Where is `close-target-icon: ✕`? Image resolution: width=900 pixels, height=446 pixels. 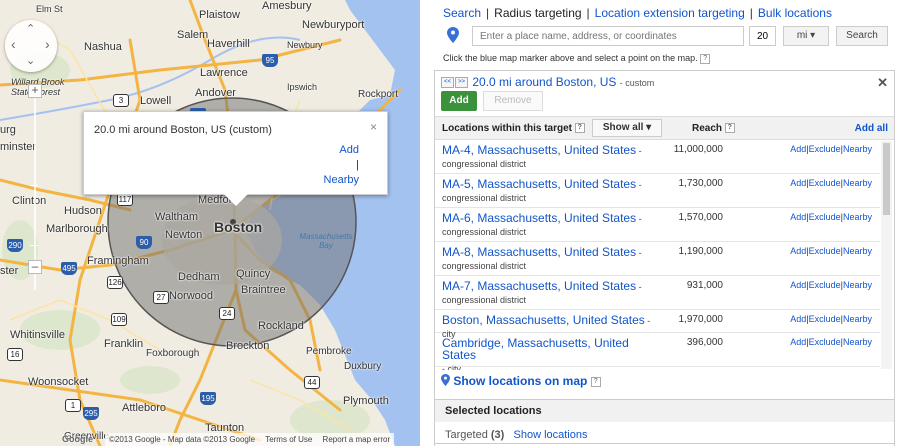 close-target-icon: ✕ is located at coordinates (882, 83).